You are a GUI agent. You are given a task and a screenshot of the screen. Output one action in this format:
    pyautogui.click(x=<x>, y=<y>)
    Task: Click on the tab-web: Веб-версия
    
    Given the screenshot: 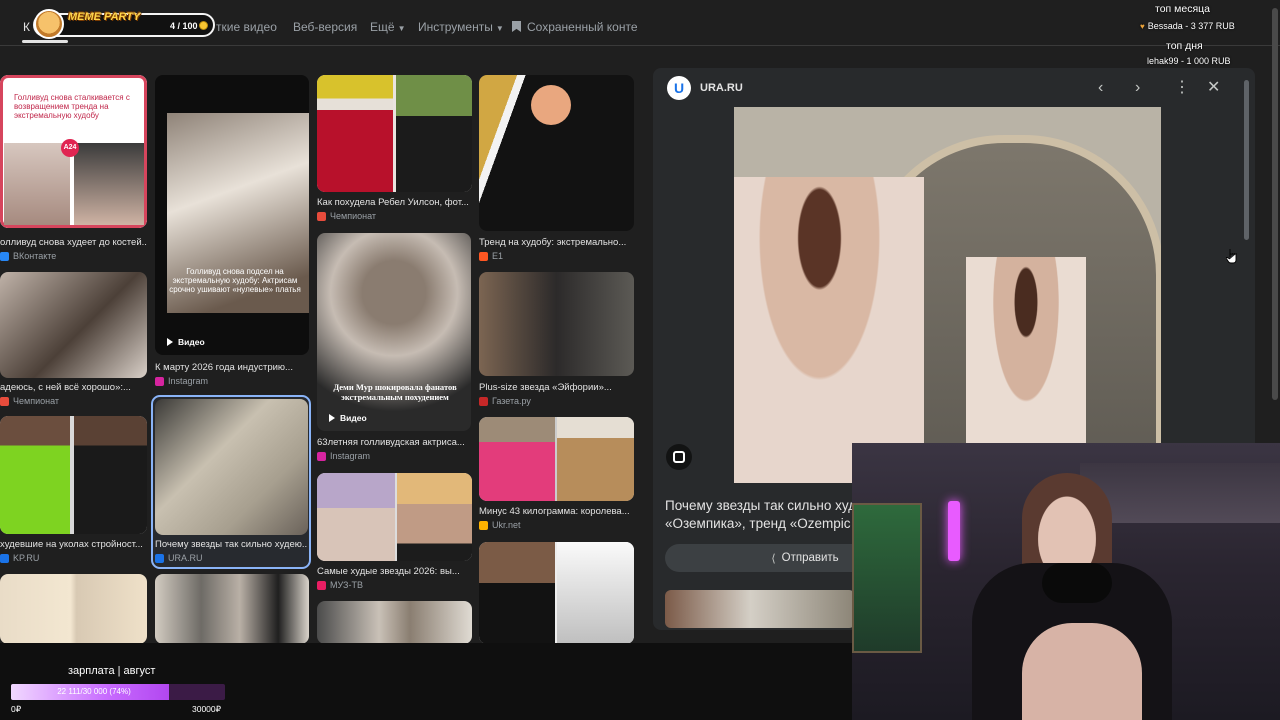 What is the action you would take?
    pyautogui.click(x=325, y=27)
    